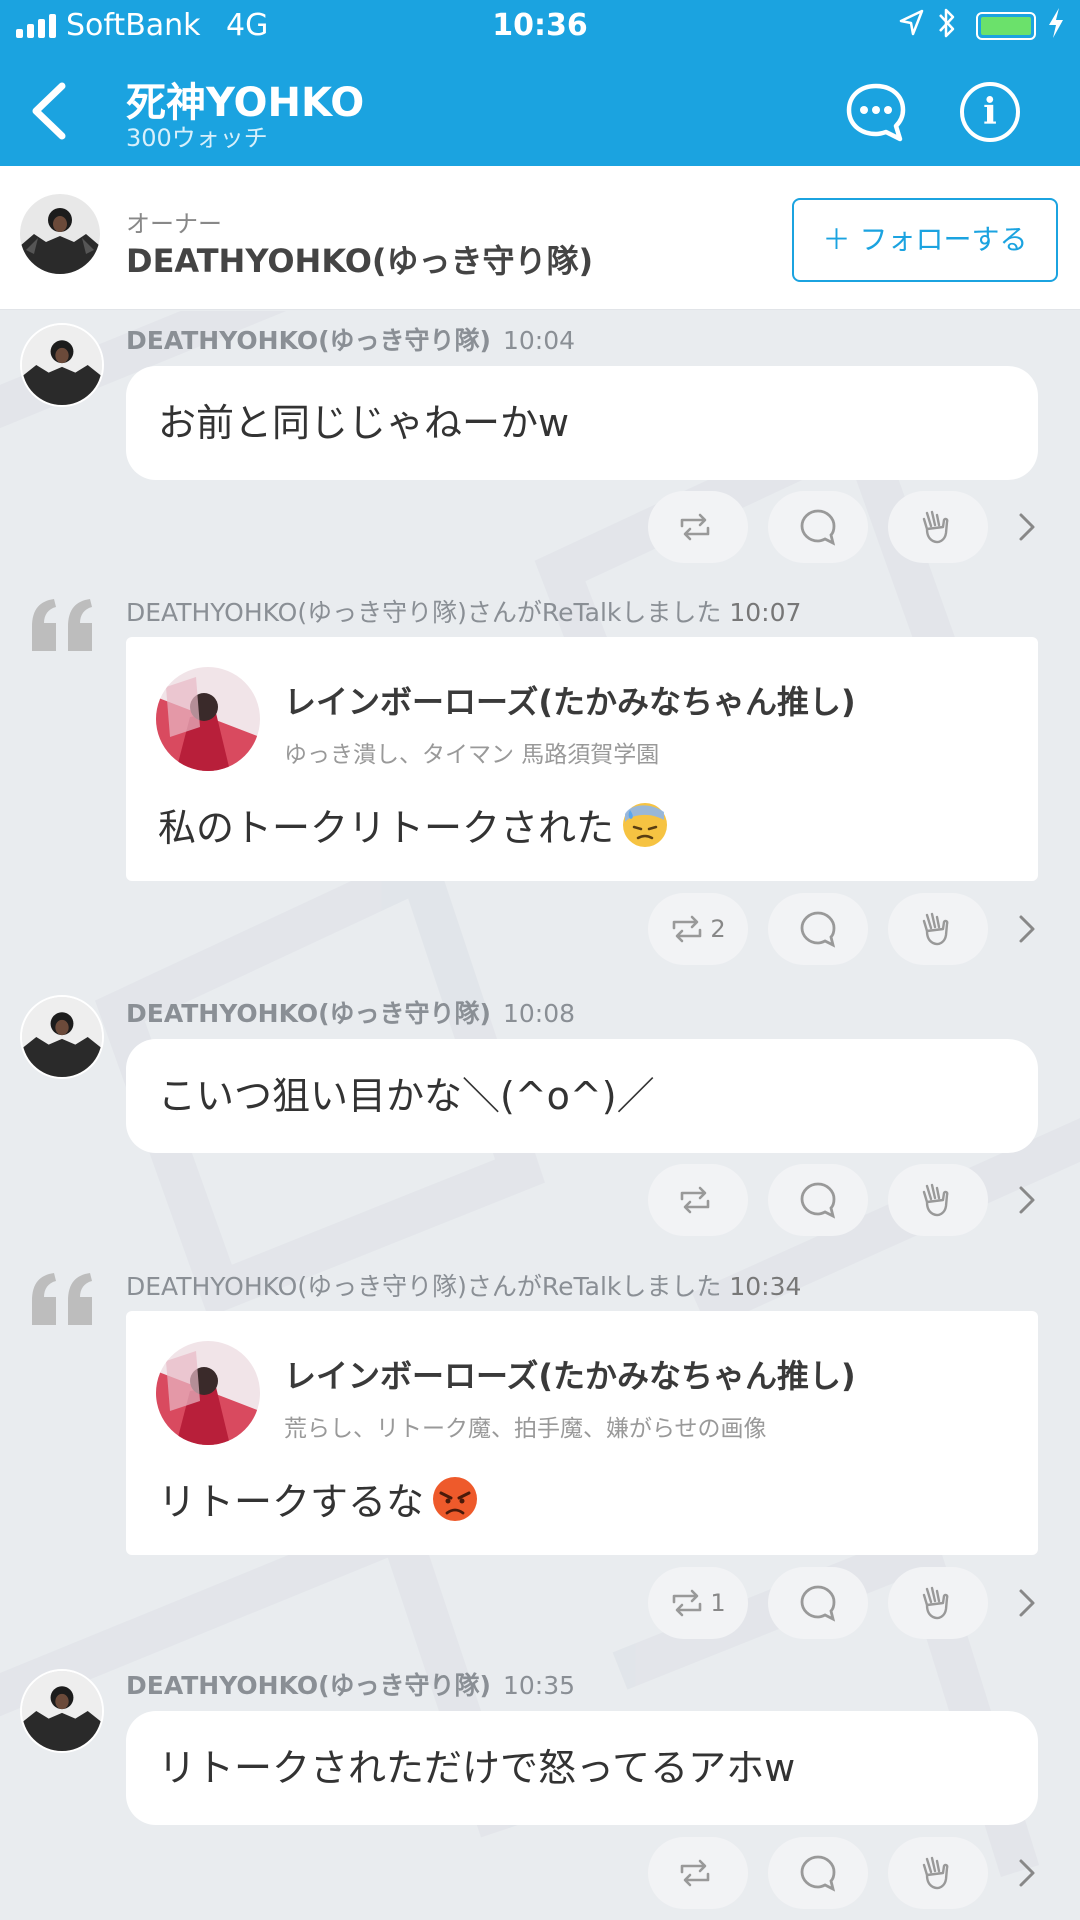 The image size is (1080, 1920). I want to click on owner-avatar, so click(60, 234).